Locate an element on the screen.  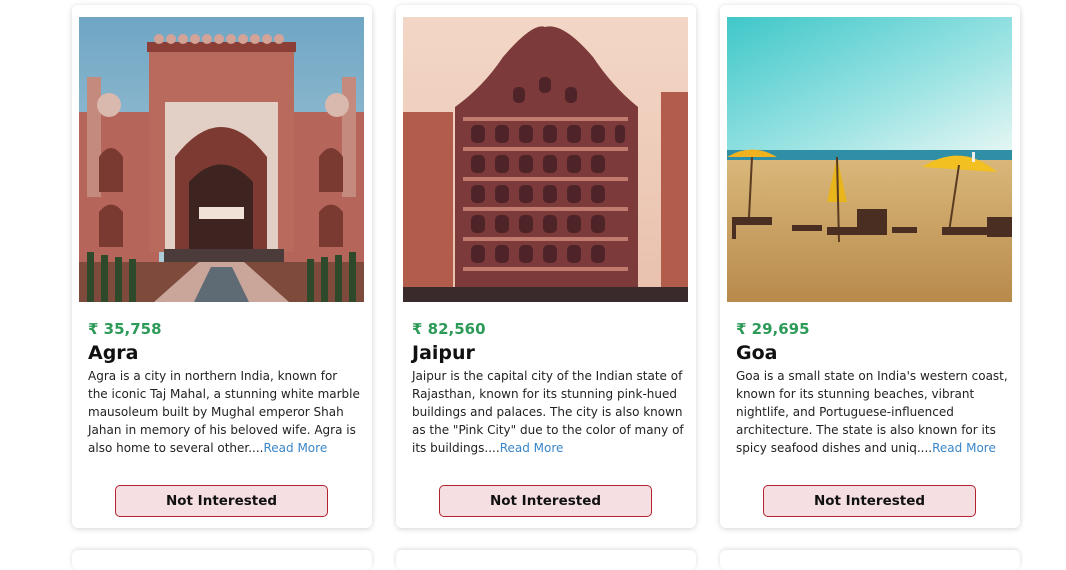
destination-name: Jaipur is located at coordinates (443, 353).